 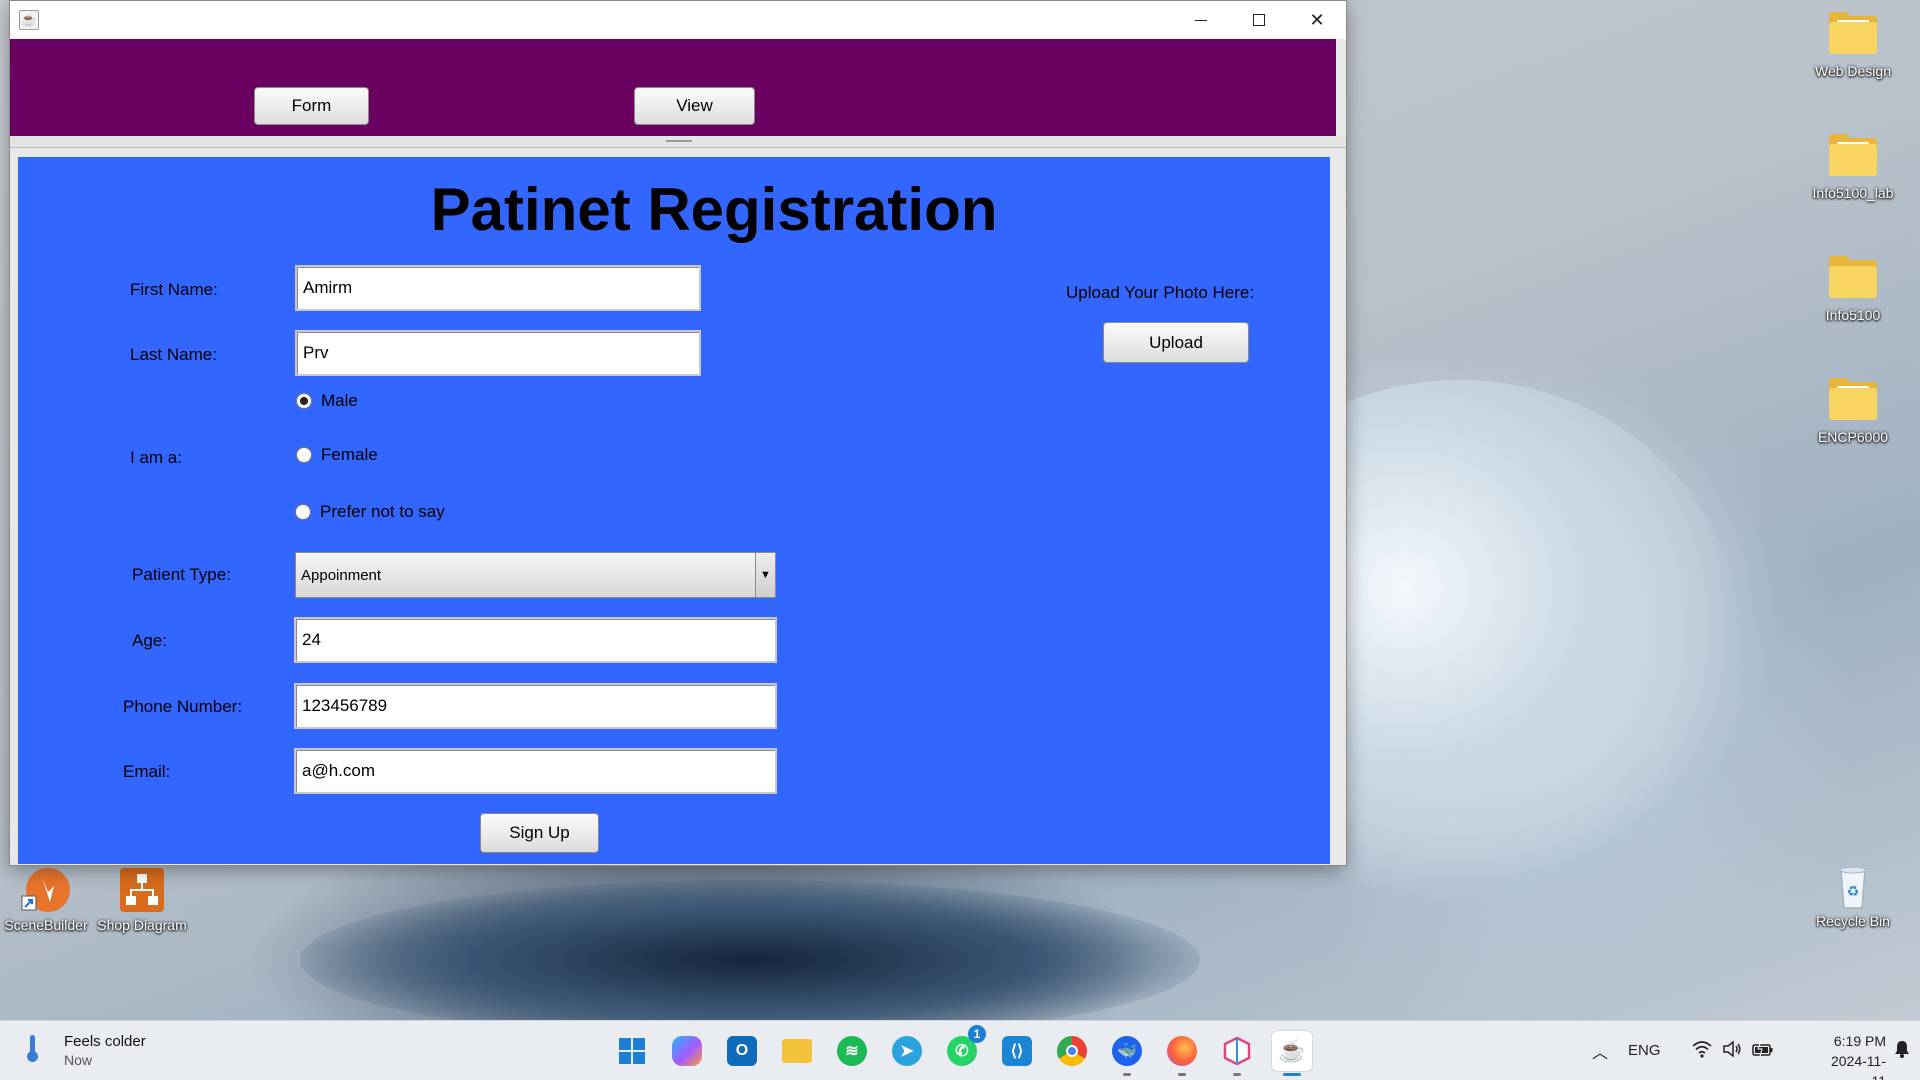 I want to click on desktop-icon-label: Shop Diagram, so click(x=142, y=925).